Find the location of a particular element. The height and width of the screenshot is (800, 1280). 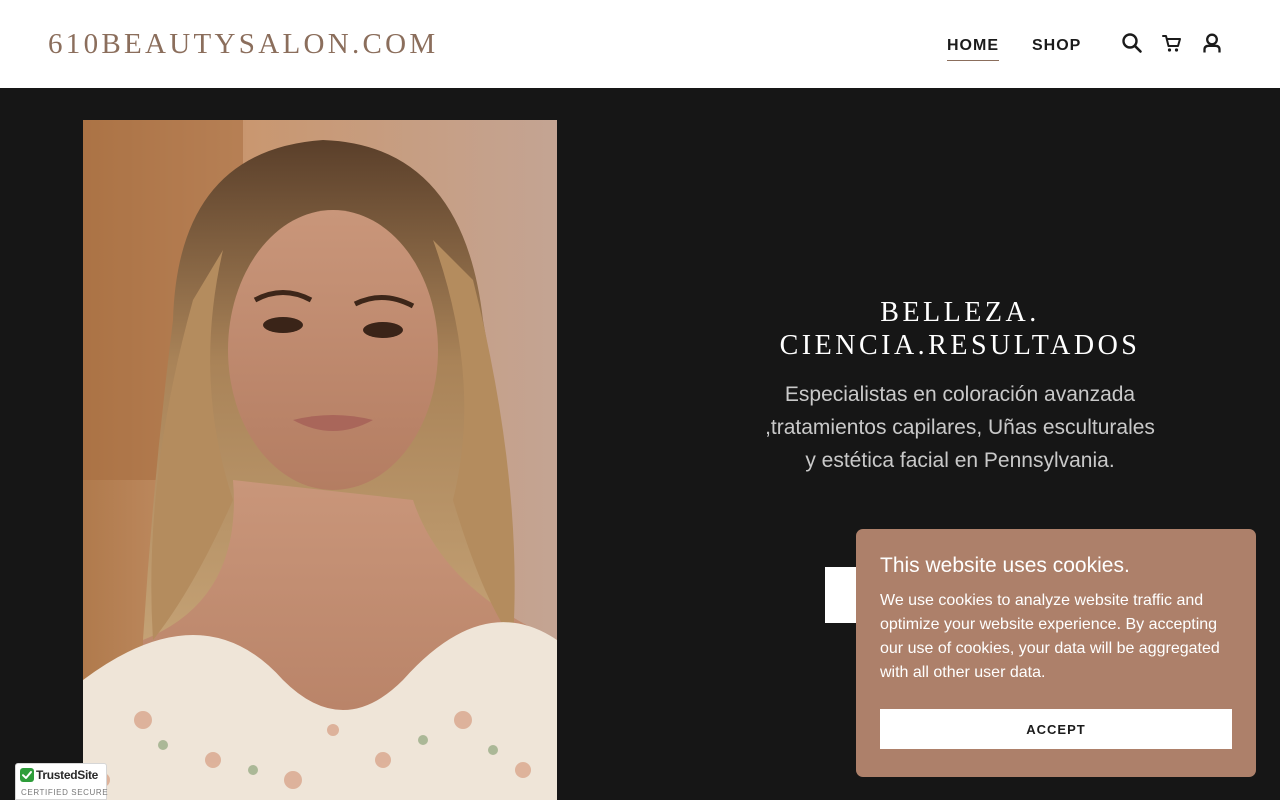

search-icon is located at coordinates (1132, 43).